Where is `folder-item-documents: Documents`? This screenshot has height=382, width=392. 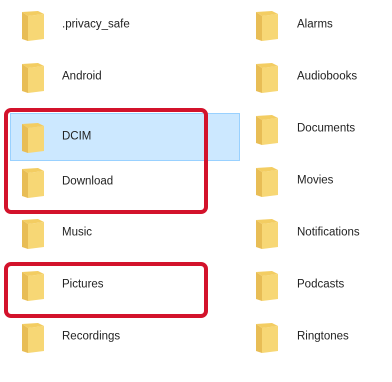 folder-item-documents: Documents is located at coordinates (317, 129).